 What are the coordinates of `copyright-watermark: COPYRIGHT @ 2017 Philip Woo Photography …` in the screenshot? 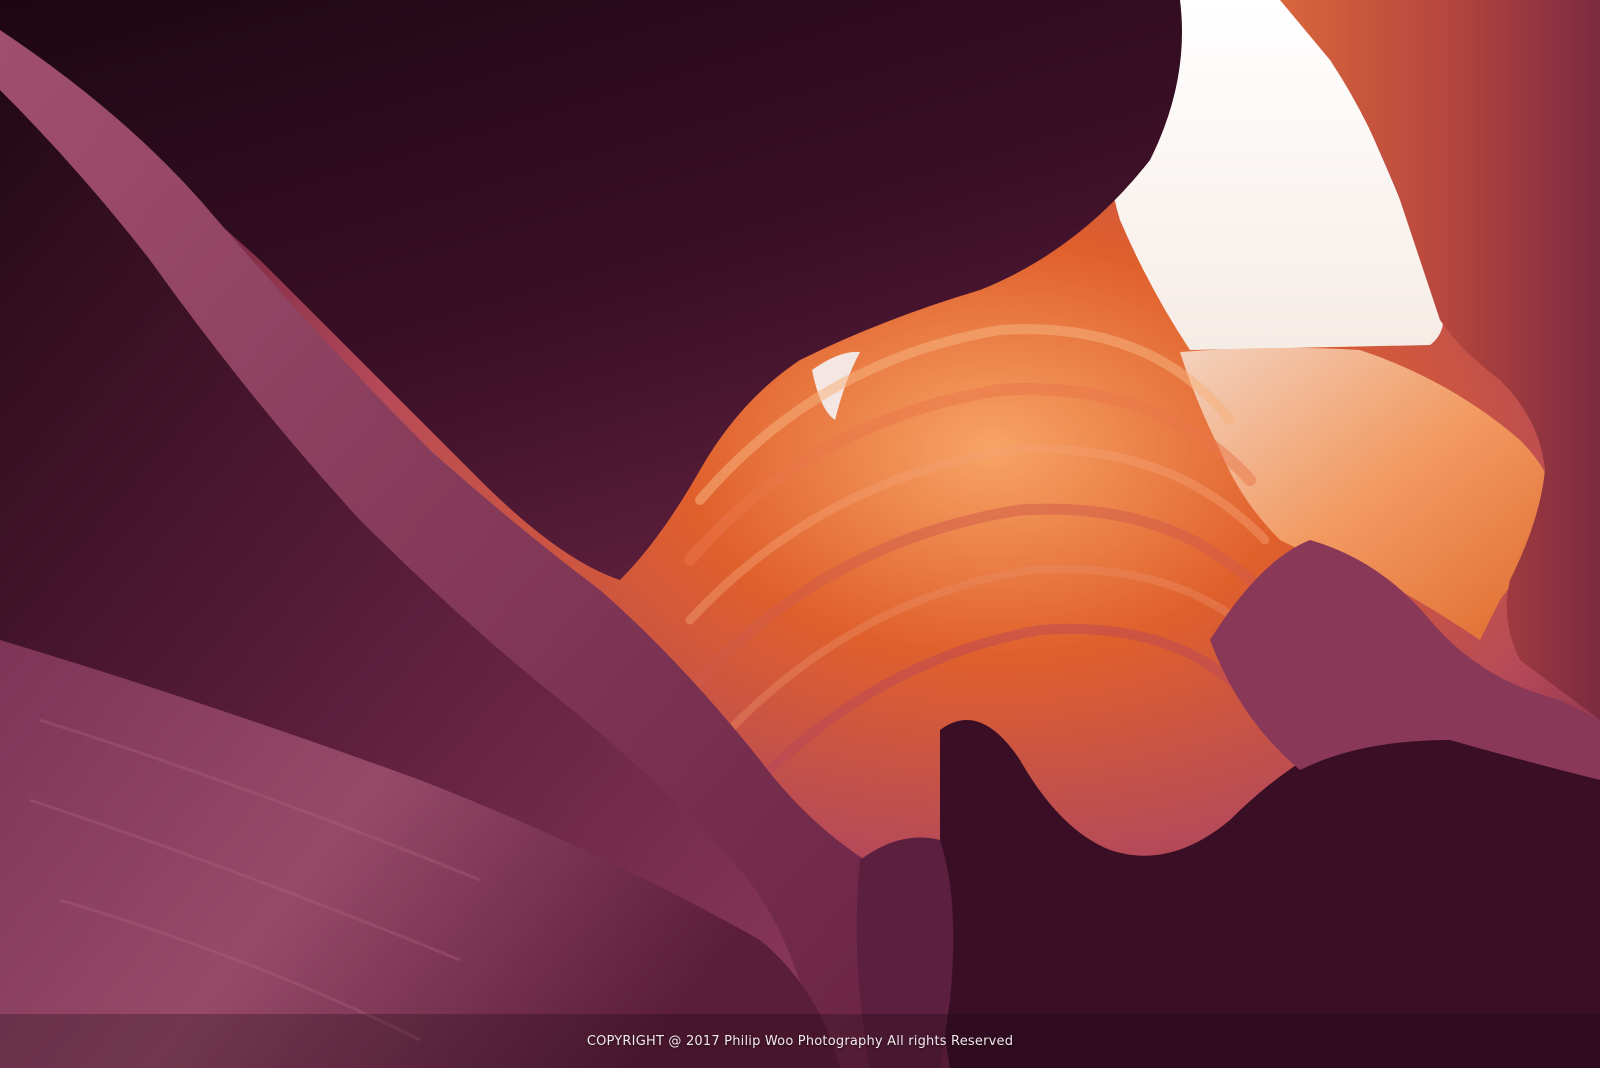 It's located at (800, 1041).